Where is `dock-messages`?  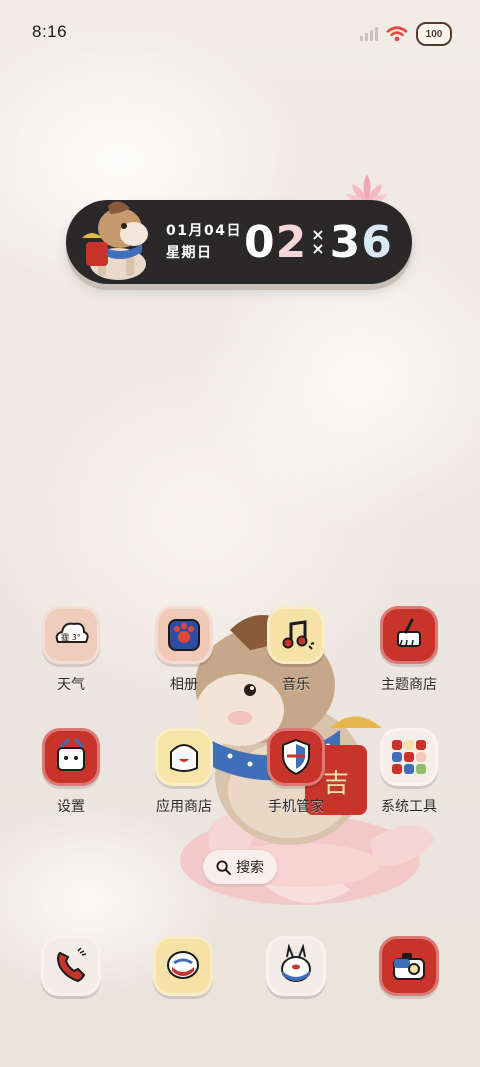 dock-messages is located at coordinates (183, 966).